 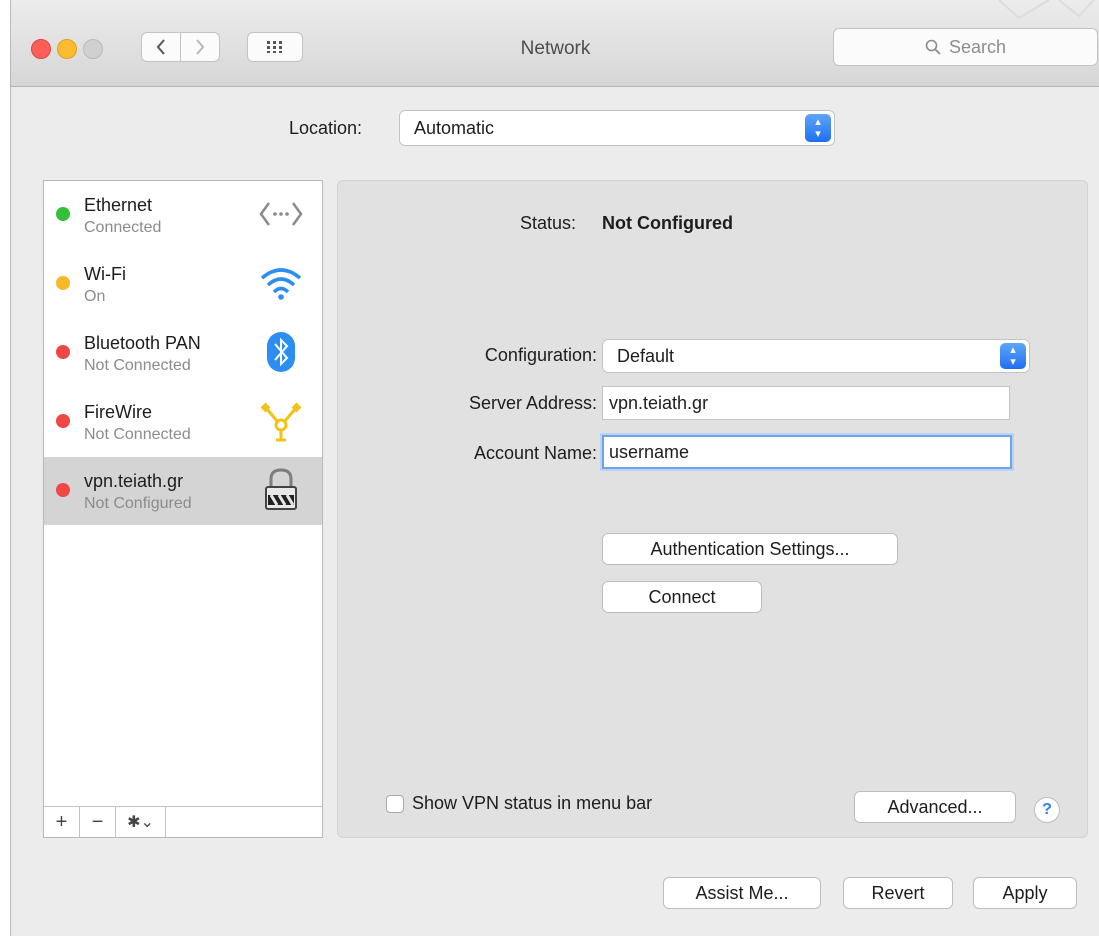 I want to click on action-menu-button: ✱⌄, so click(x=141, y=822).